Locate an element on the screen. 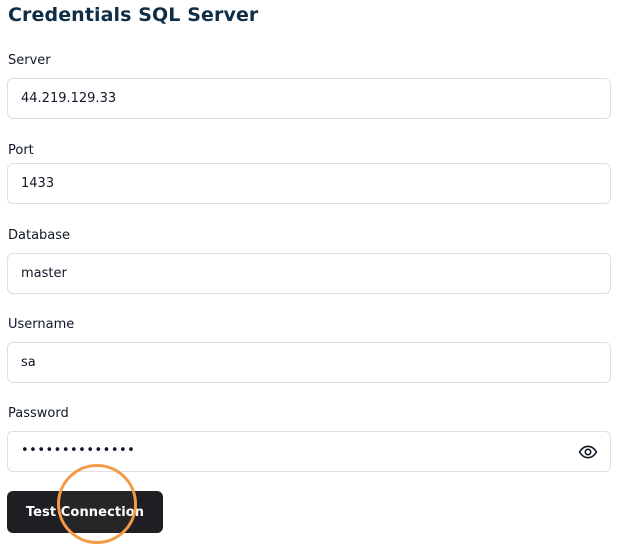 This screenshot has height=556, width=623. test-connection-button: Test Connection is located at coordinates (85, 512).